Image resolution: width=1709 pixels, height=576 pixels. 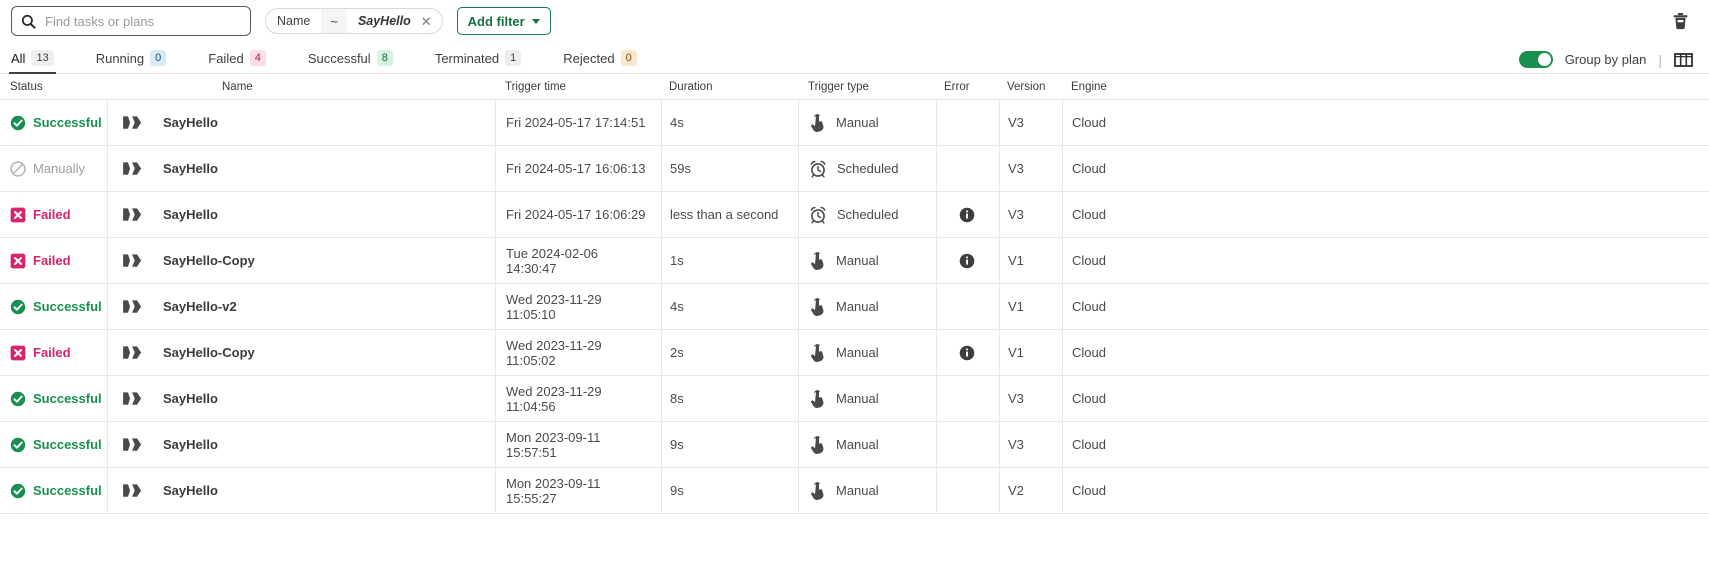 What do you see at coordinates (1030, 86) in the screenshot?
I see `column-header-version: Version` at bounding box center [1030, 86].